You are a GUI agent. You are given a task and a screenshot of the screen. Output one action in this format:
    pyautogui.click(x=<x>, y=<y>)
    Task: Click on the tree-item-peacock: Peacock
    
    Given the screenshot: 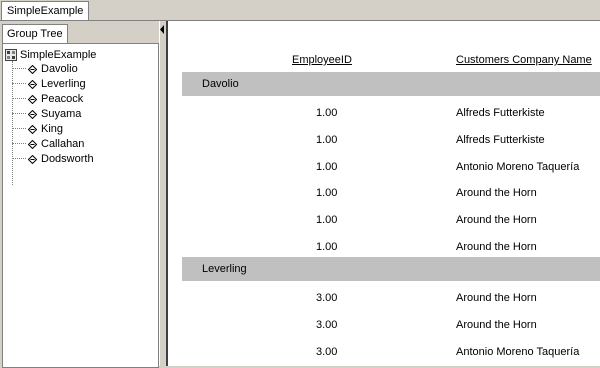 What is the action you would take?
    pyautogui.click(x=47, y=99)
    